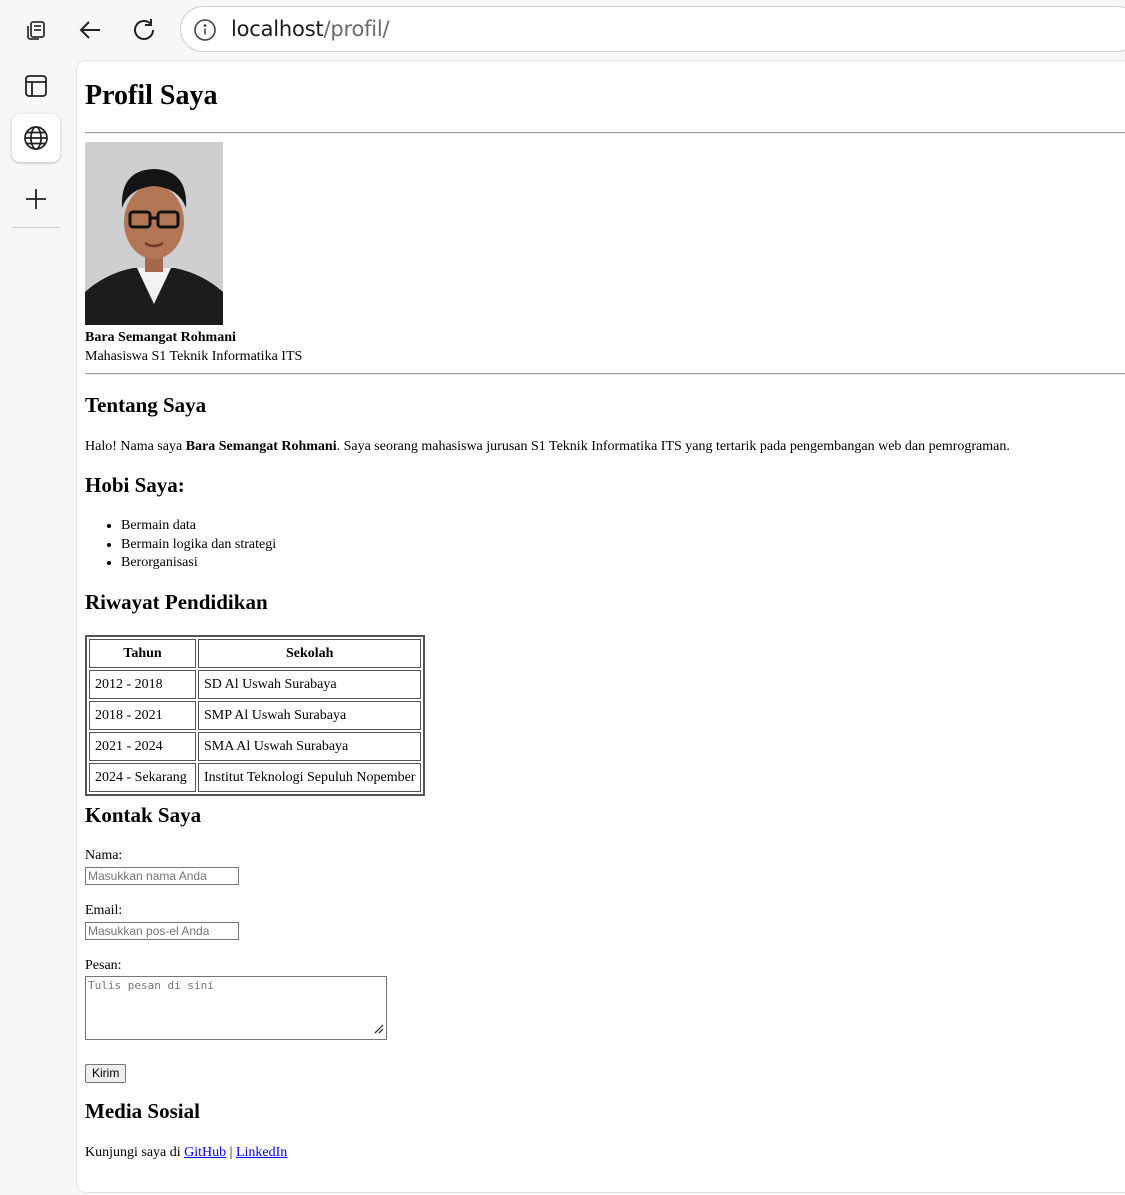  What do you see at coordinates (142, 777) in the screenshot?
I see `table-cell: 2024 - Sekarang` at bounding box center [142, 777].